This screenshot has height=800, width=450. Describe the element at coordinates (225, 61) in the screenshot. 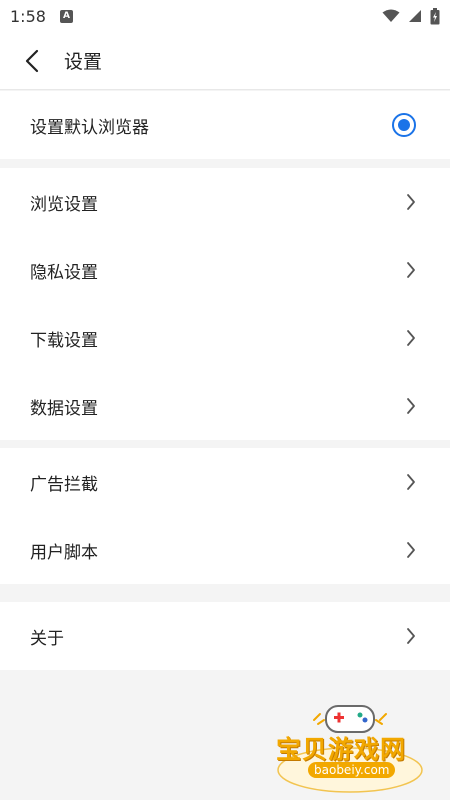

I see `app-bar: 设置` at that location.